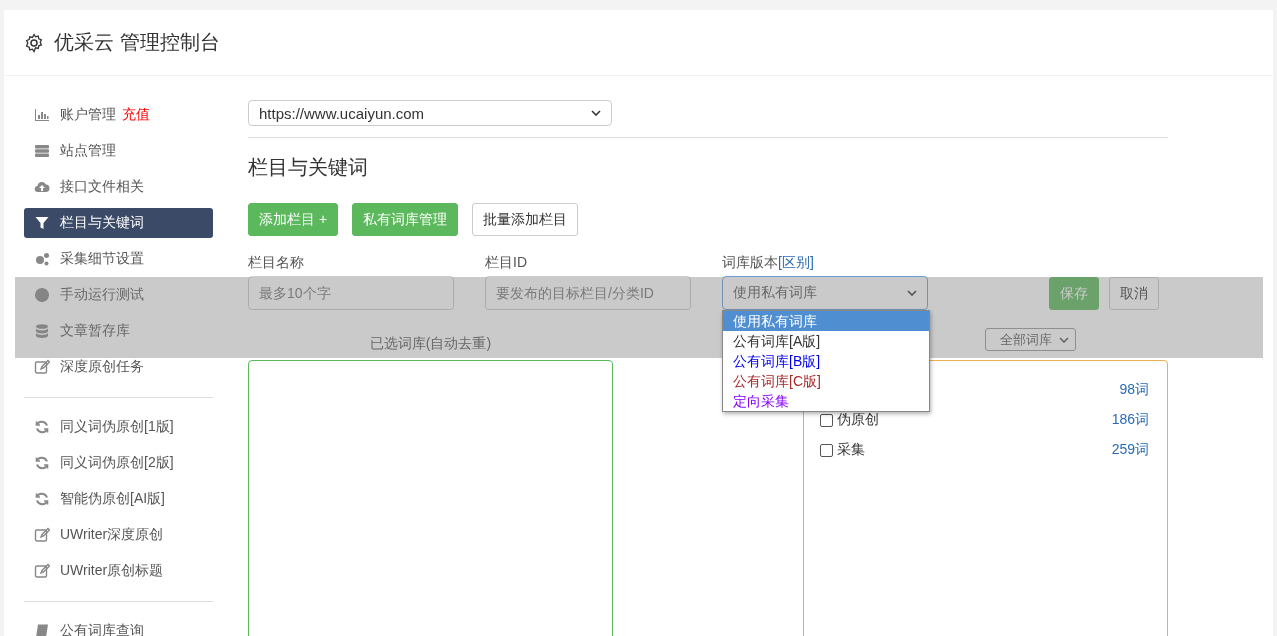  I want to click on word-count: 259词, so click(1130, 450).